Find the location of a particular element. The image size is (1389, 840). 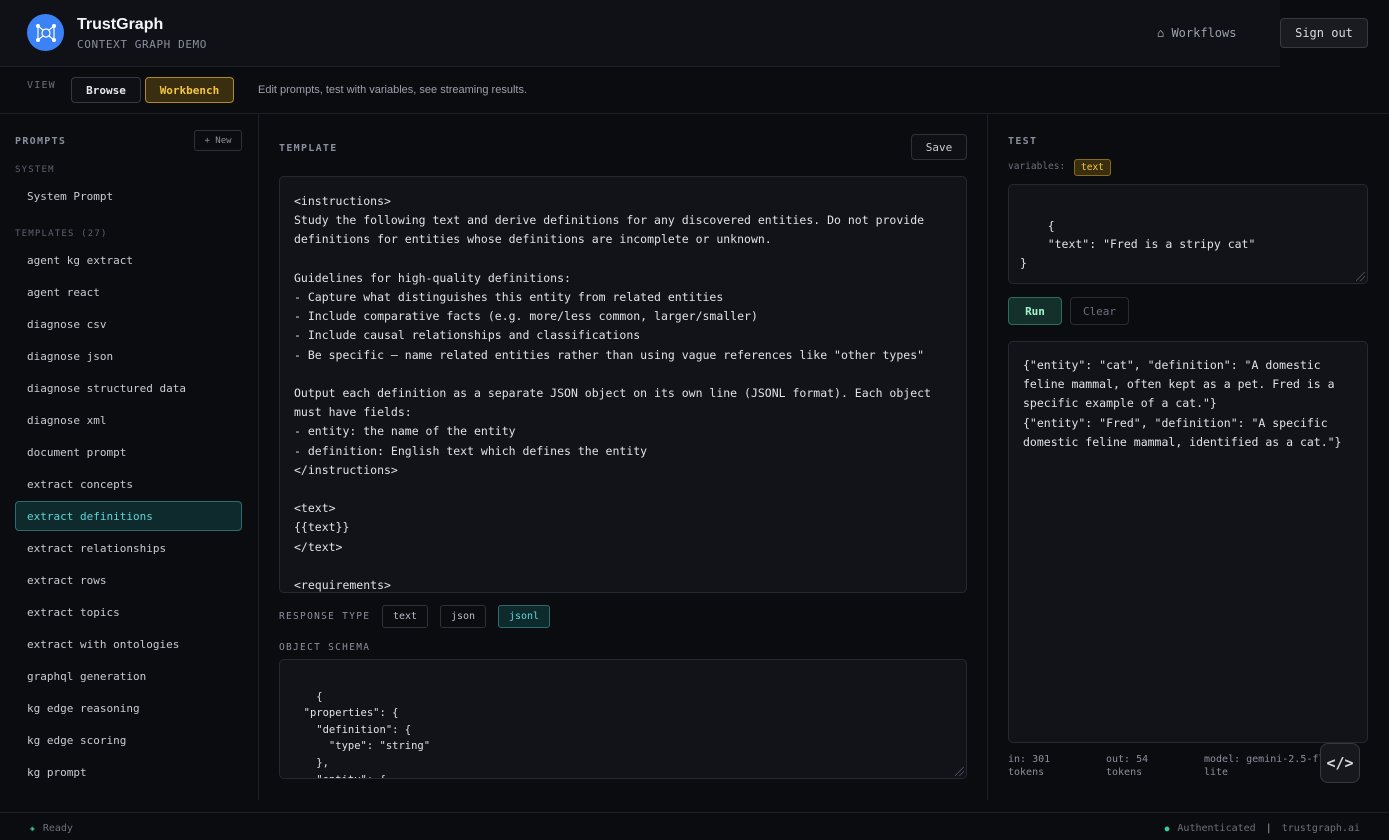

model-stat: model: gemini-2.5-fl lite is located at coordinates (1264, 766).